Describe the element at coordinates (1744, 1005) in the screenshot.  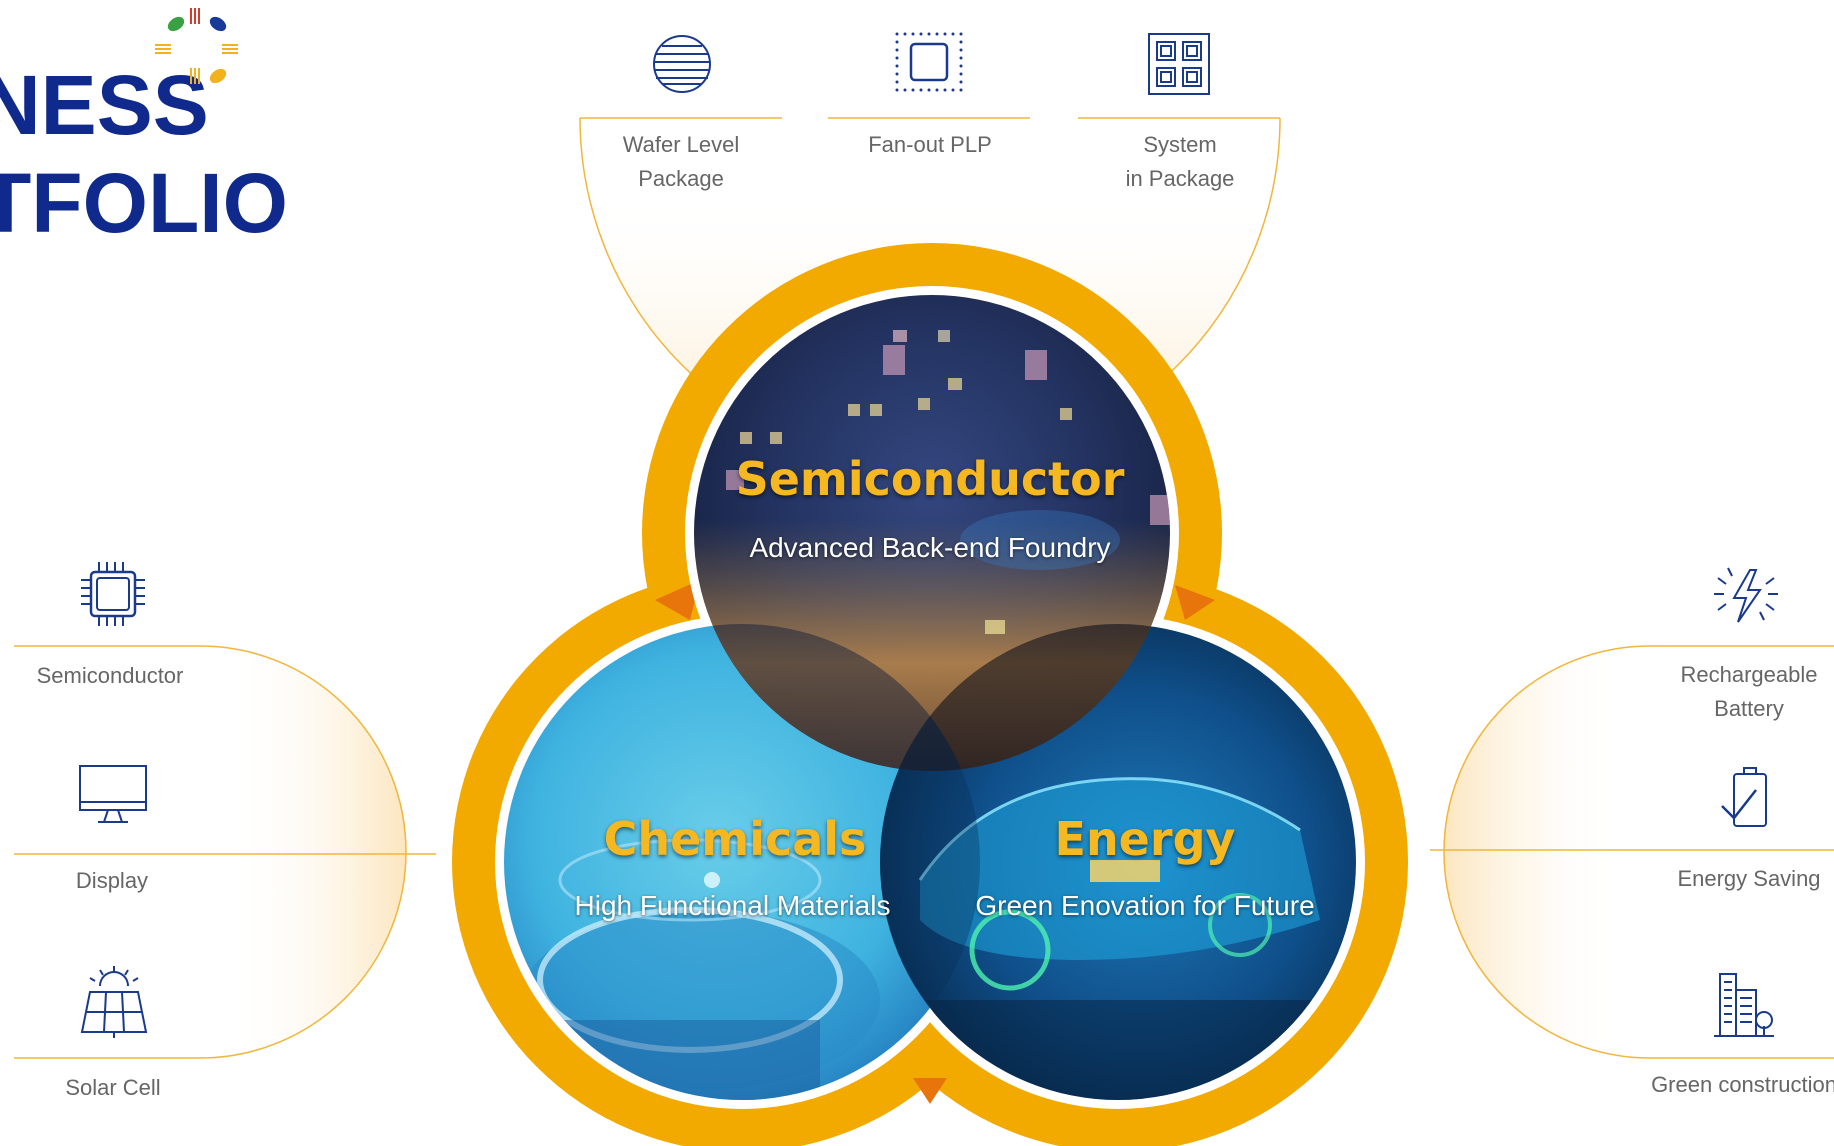
I see `buildings-icon` at that location.